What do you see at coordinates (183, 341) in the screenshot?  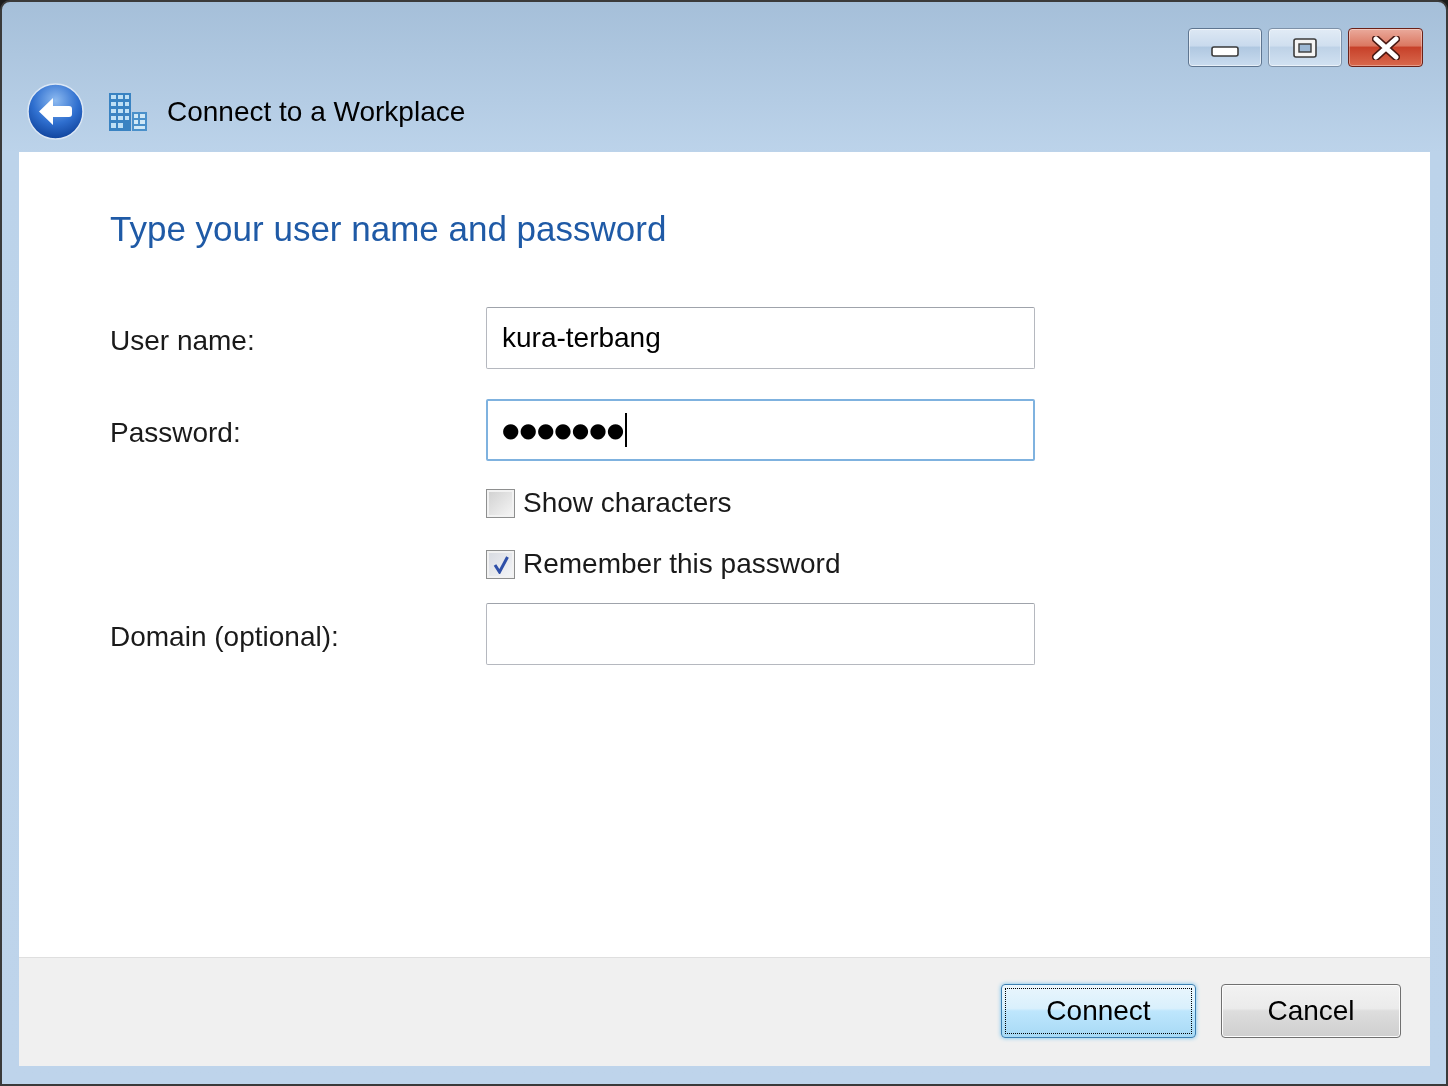 I see `field-label: User name:` at bounding box center [183, 341].